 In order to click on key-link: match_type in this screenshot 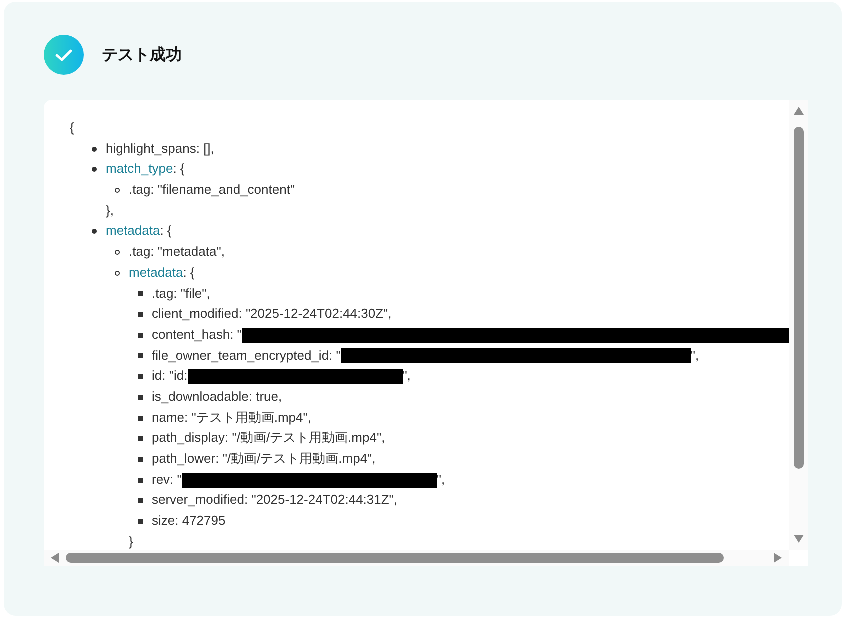, I will do `click(140, 168)`.